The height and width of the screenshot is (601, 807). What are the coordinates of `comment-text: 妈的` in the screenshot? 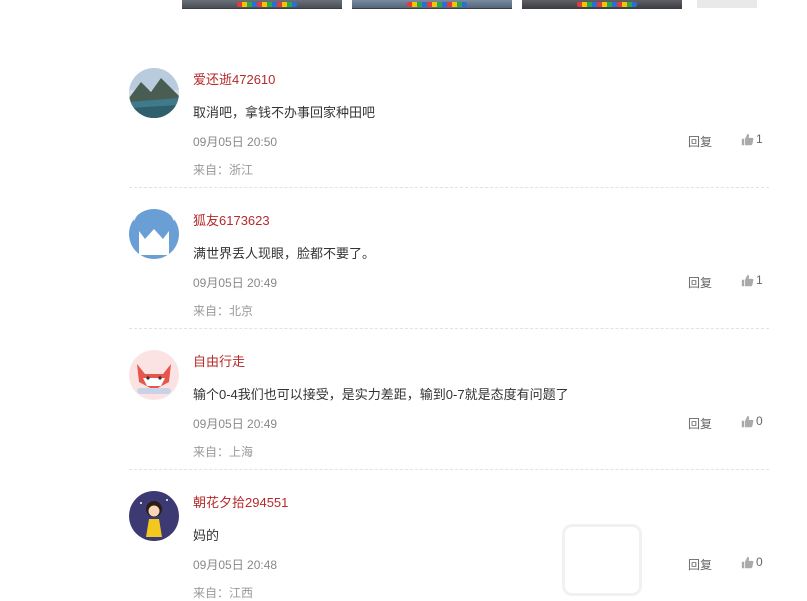 It's located at (206, 535).